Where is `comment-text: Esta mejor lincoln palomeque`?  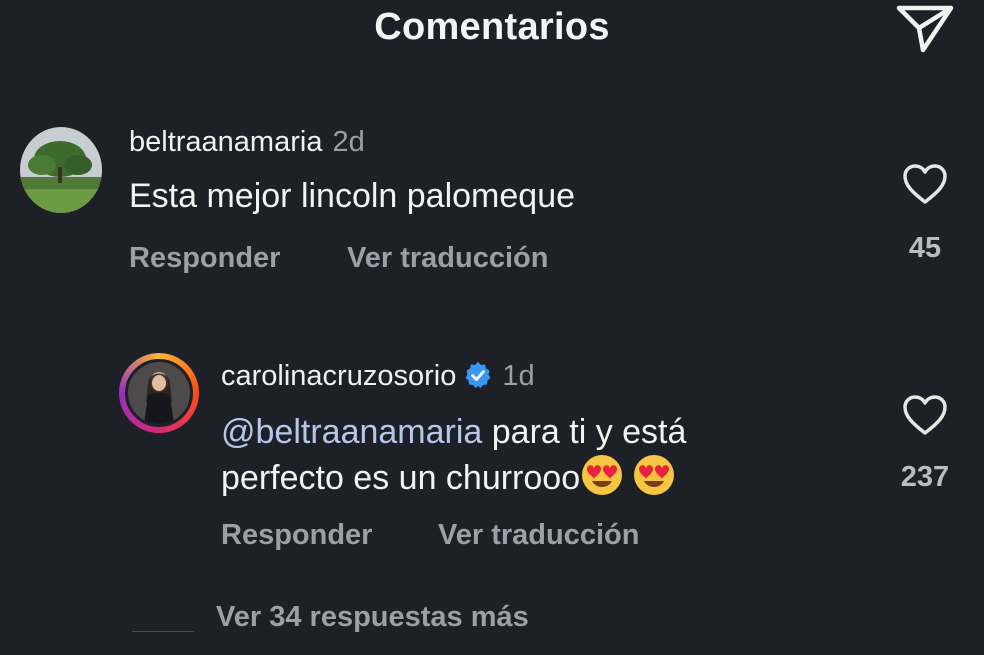
comment-text: Esta mejor lincoln palomeque is located at coordinates (352, 196).